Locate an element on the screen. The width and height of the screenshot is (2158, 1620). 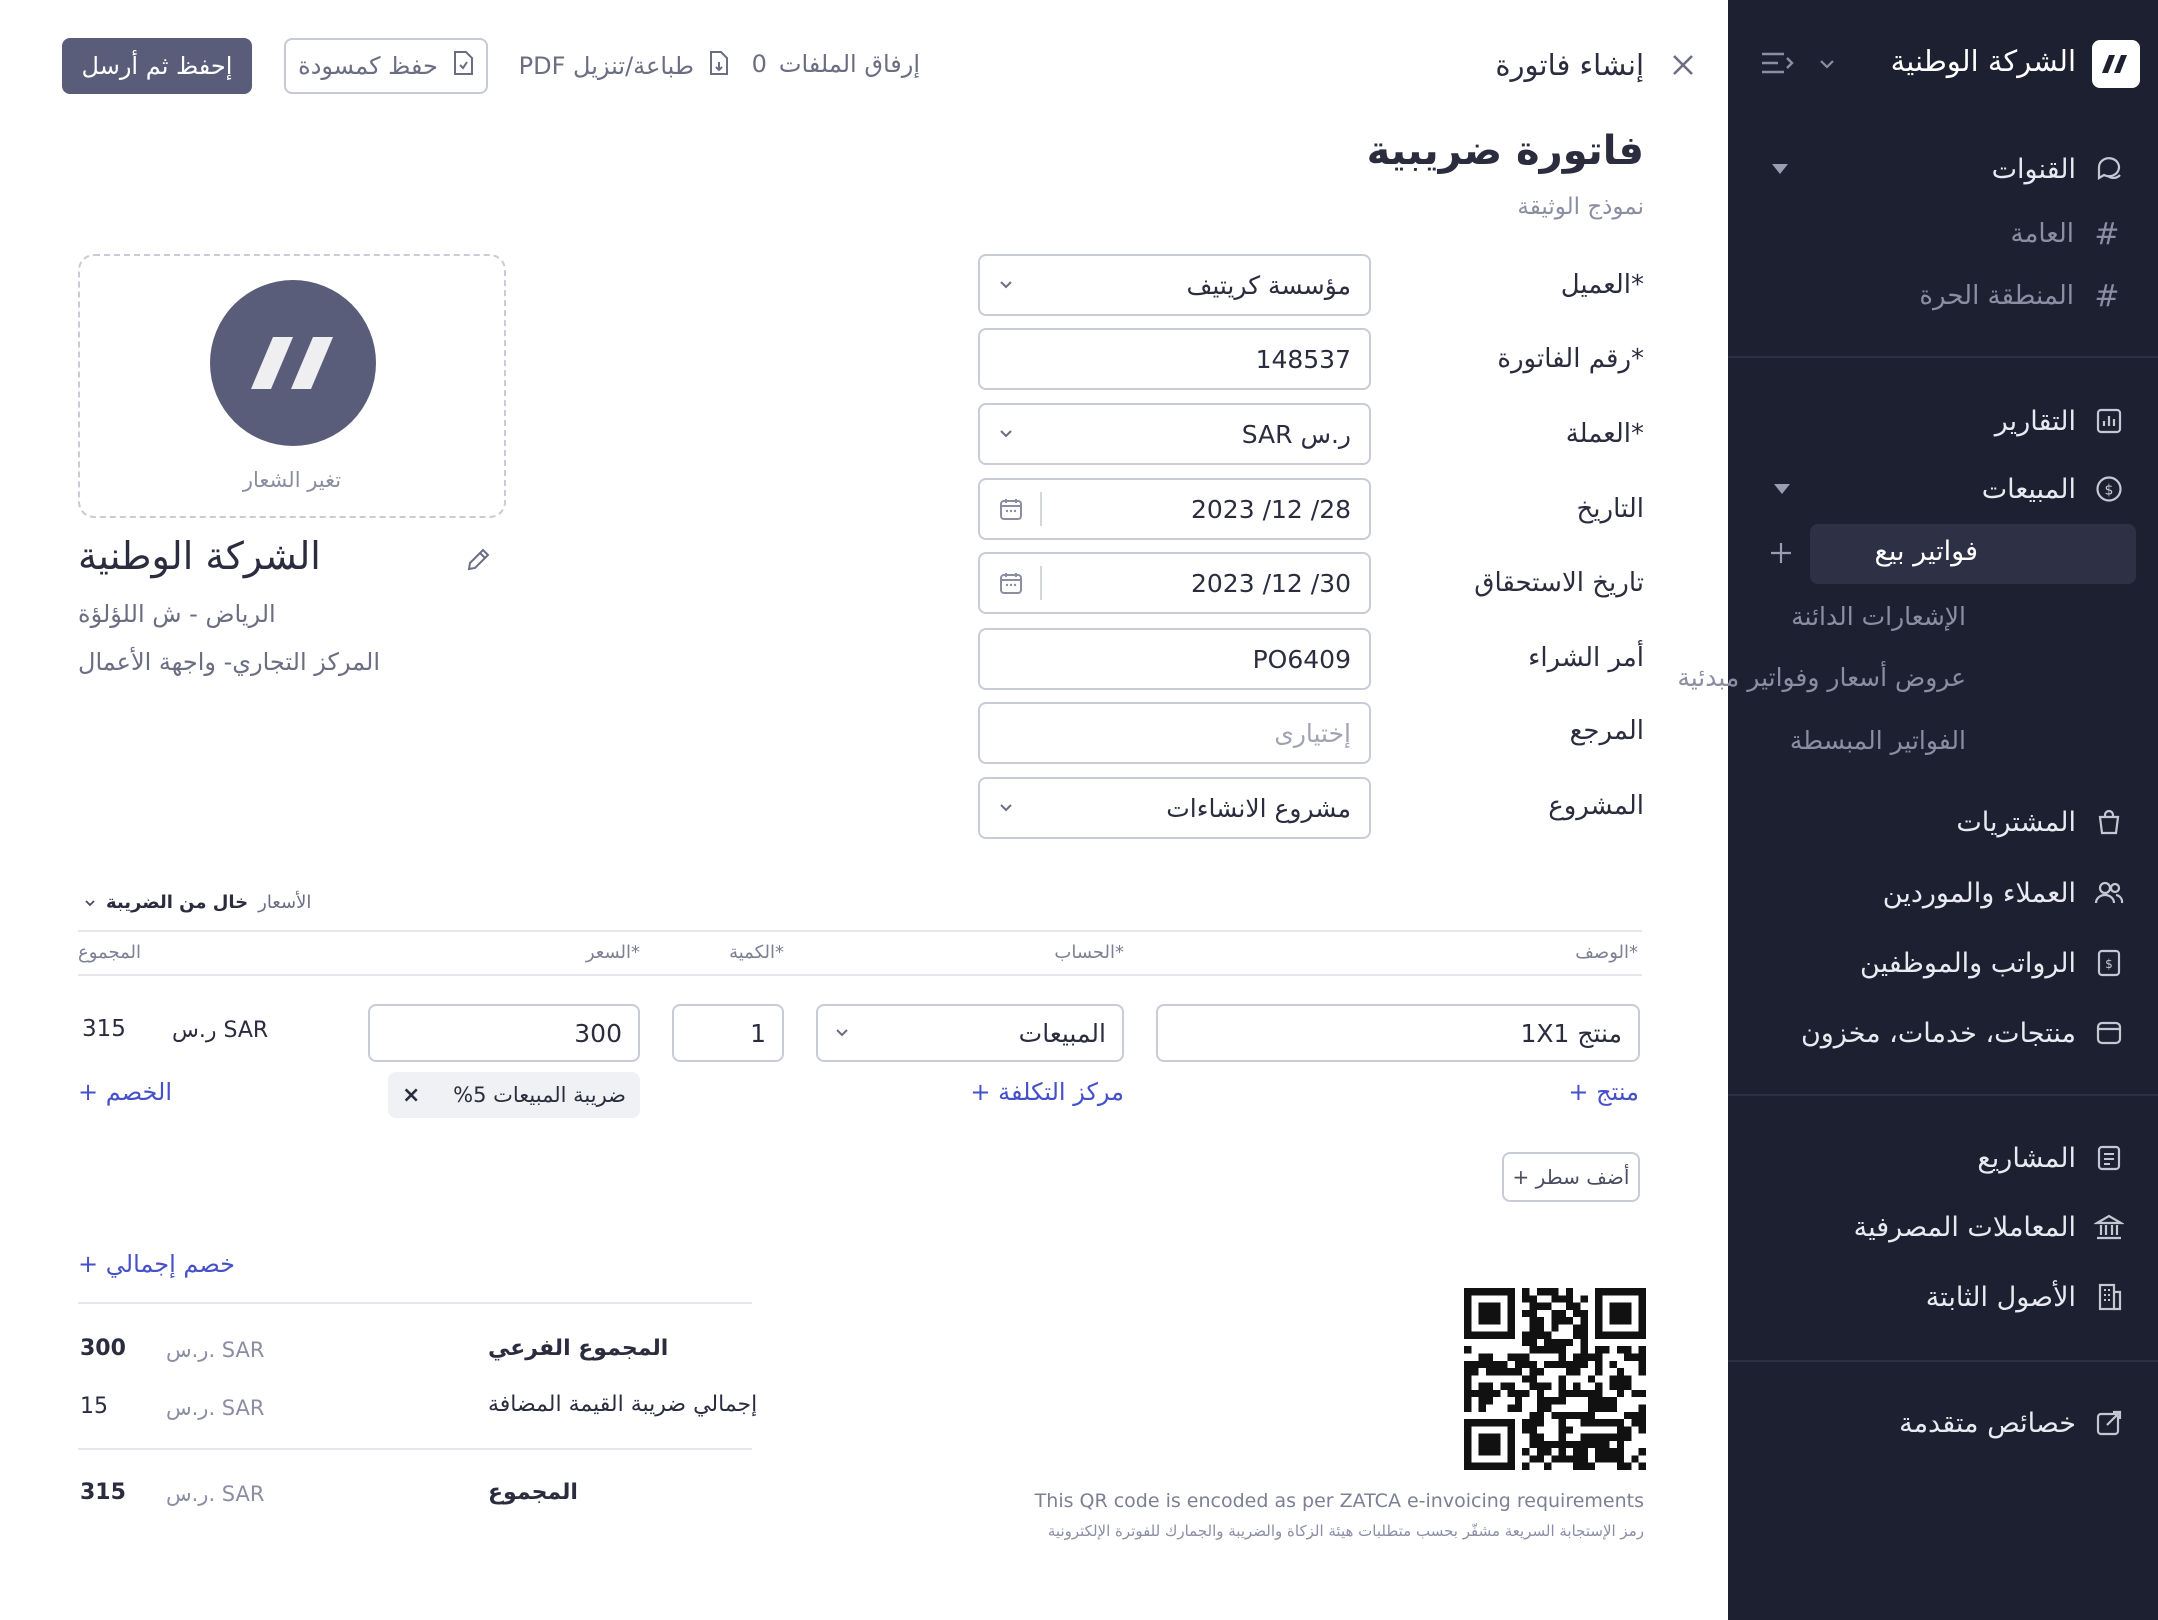
purchase-order-input: PO6409 is located at coordinates (1174, 659).